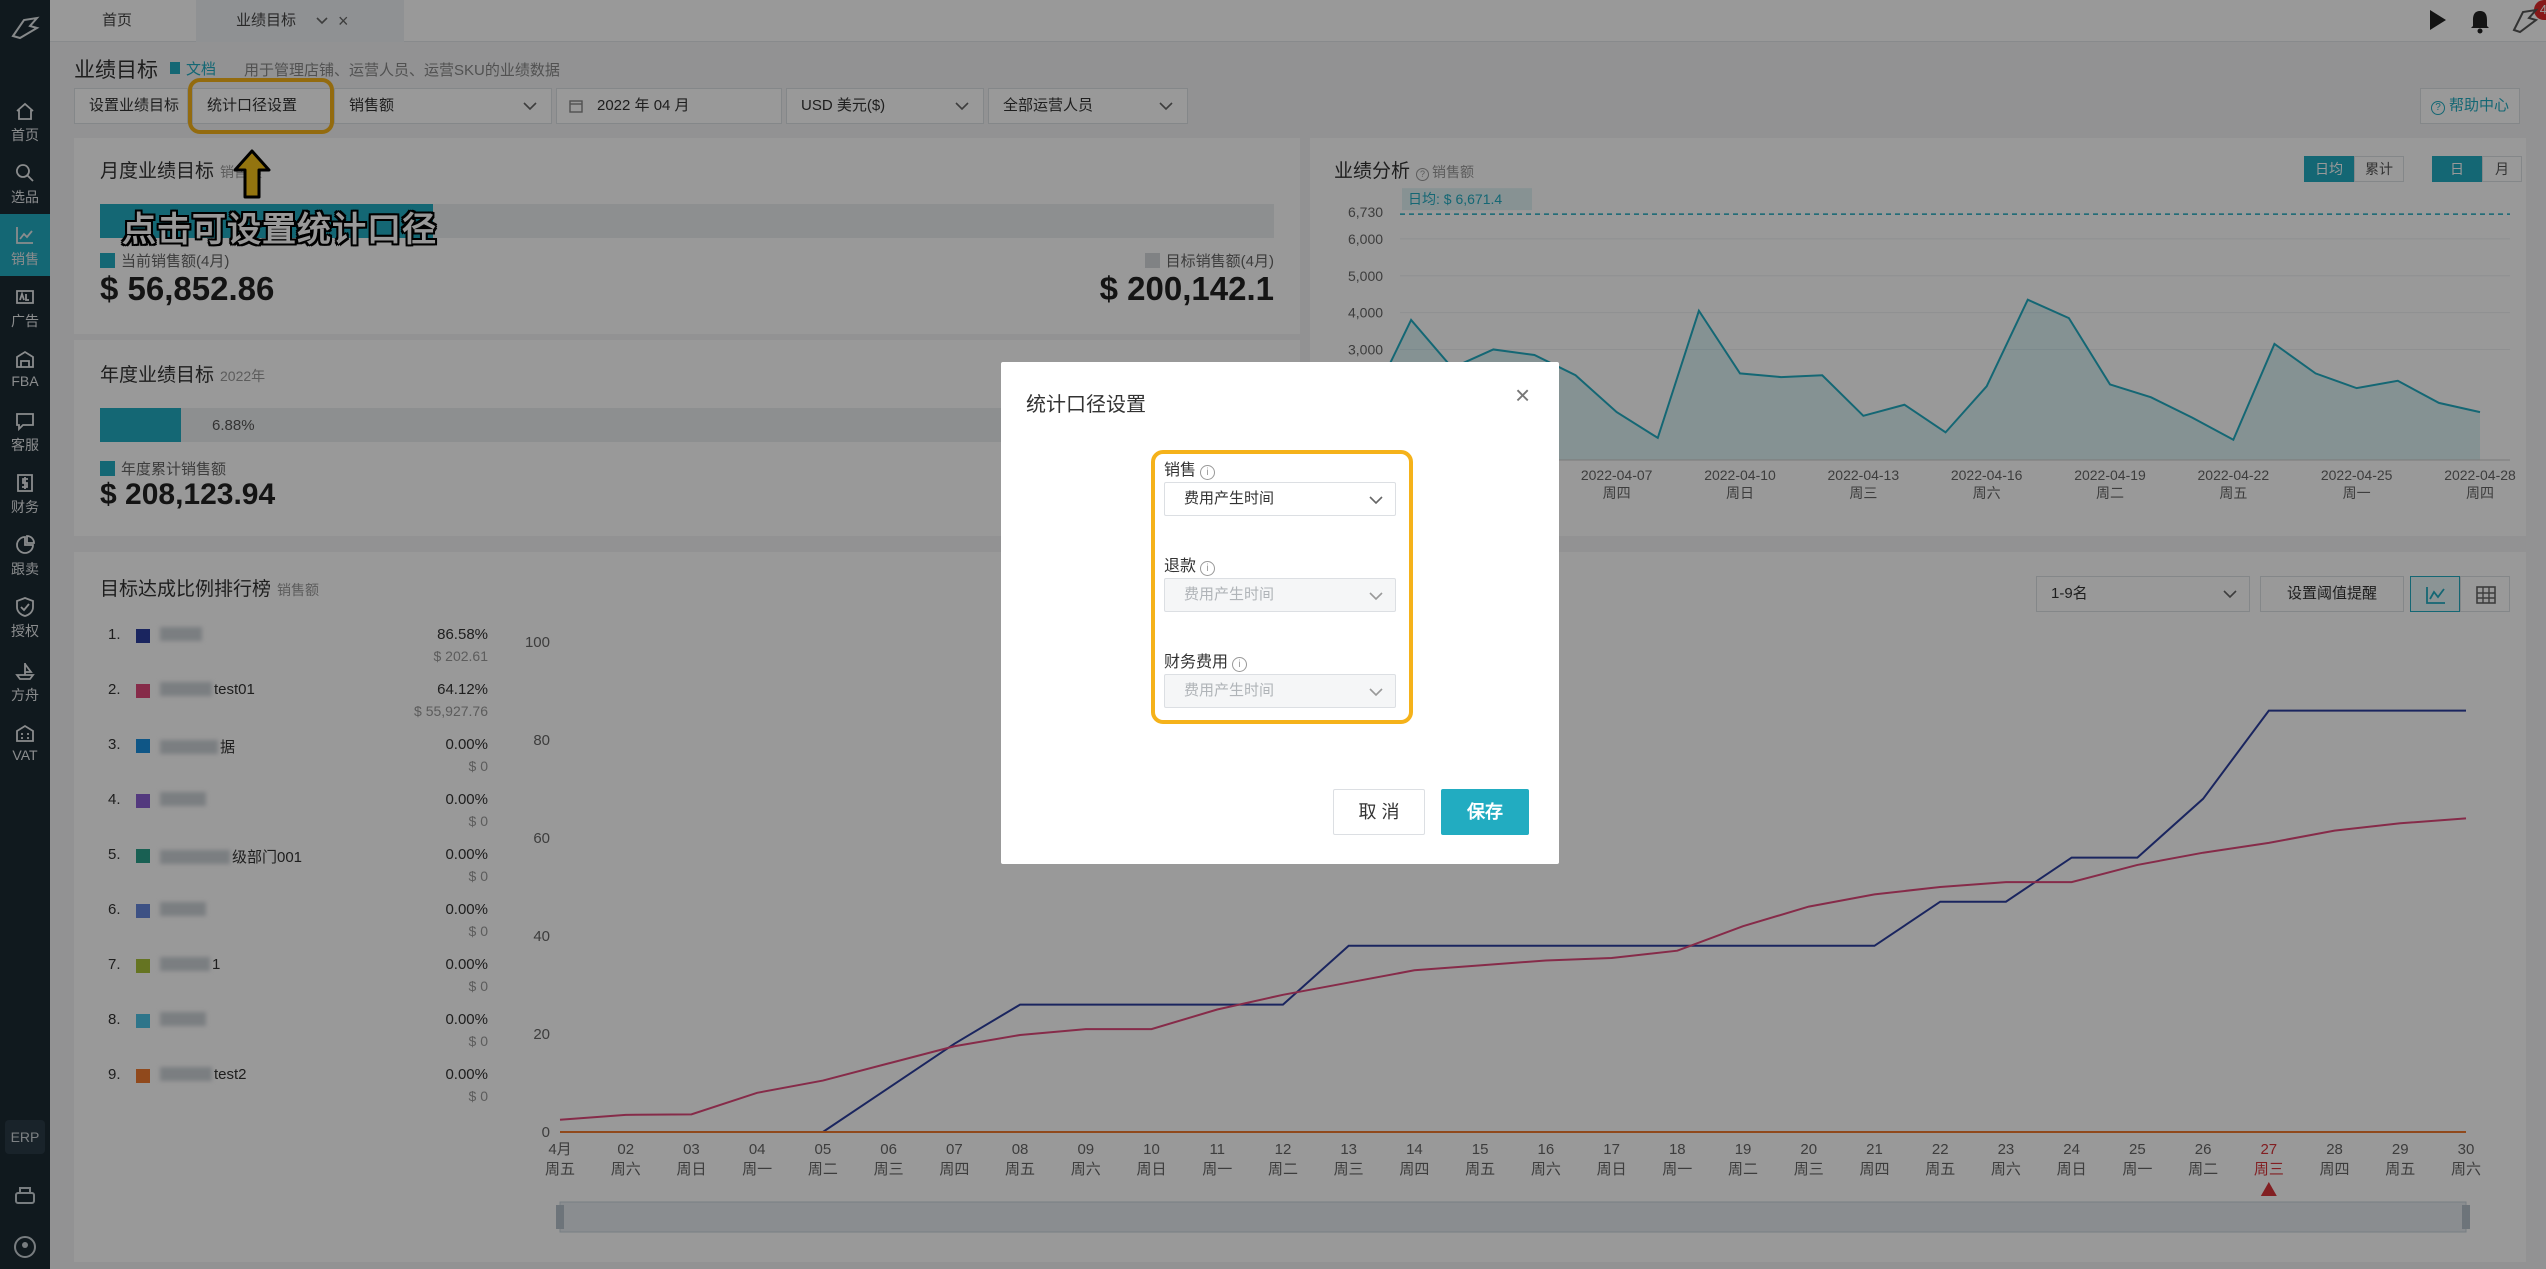 The width and height of the screenshot is (2546, 1269). Describe the element at coordinates (1180, 470) in the screenshot. I see `sales-label-text: 销售` at that location.